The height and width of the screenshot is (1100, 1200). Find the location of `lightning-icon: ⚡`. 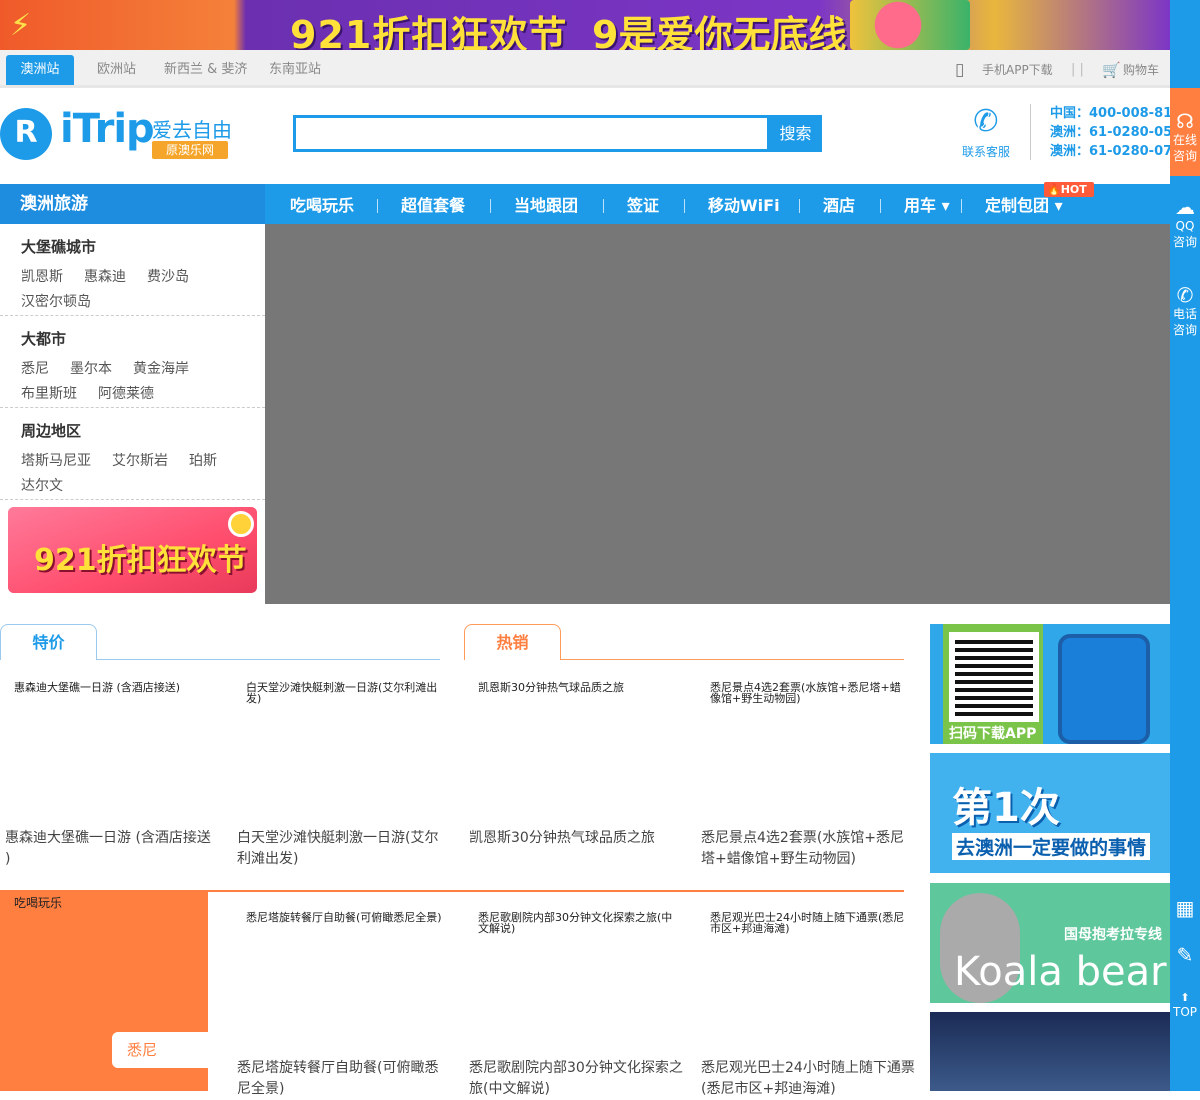

lightning-icon: ⚡ is located at coordinates (21, 25).